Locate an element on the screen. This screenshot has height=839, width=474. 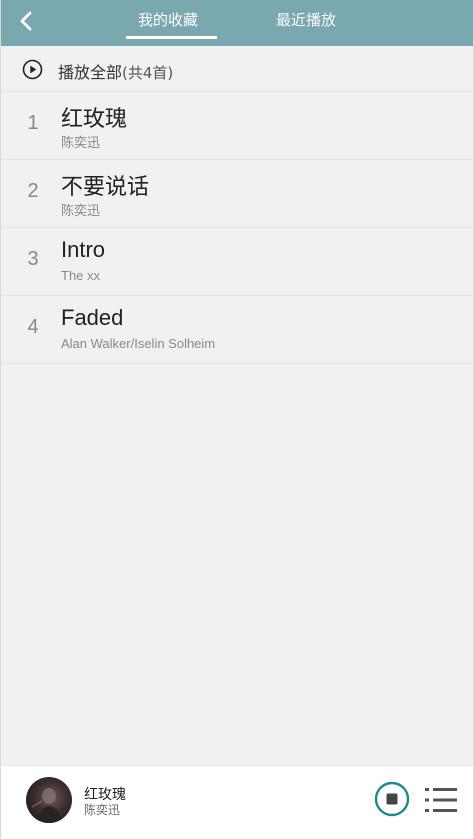
playlist-button is located at coordinates (441, 800).